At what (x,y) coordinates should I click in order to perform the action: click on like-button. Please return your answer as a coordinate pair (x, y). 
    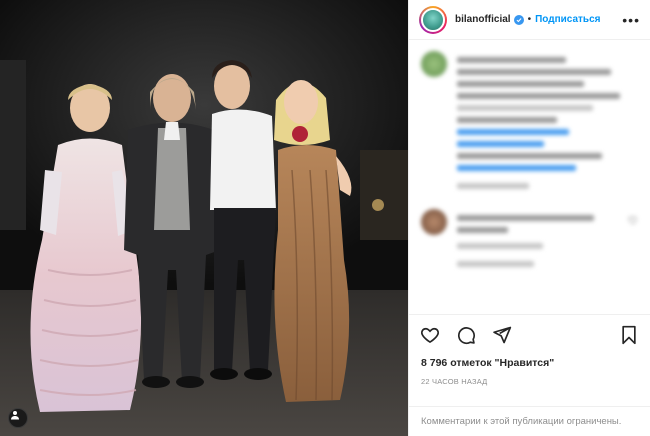
    Looking at the image, I should click on (430, 335).